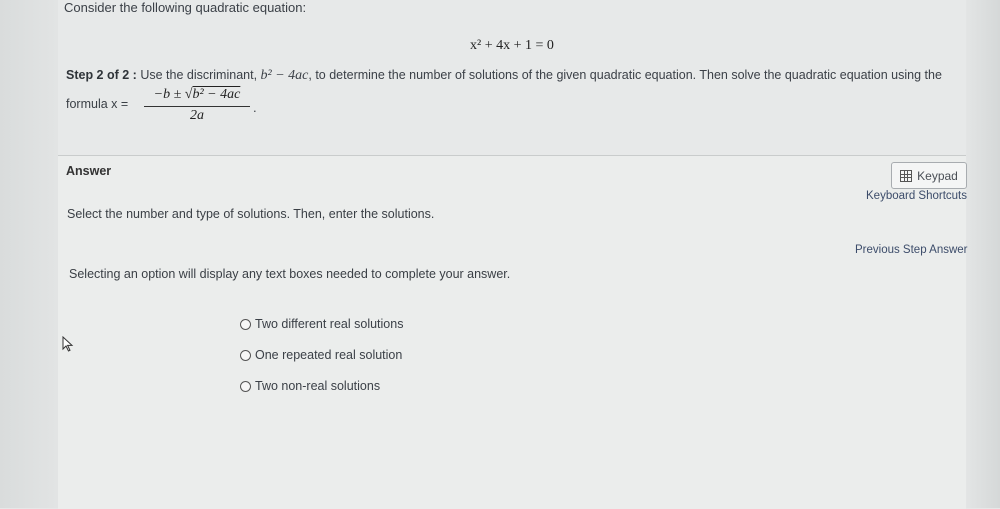 Image resolution: width=1000 pixels, height=509 pixels. Describe the element at coordinates (173, 94) in the screenshot. I see `formula-numerator-prefix: −b ± √` at that location.